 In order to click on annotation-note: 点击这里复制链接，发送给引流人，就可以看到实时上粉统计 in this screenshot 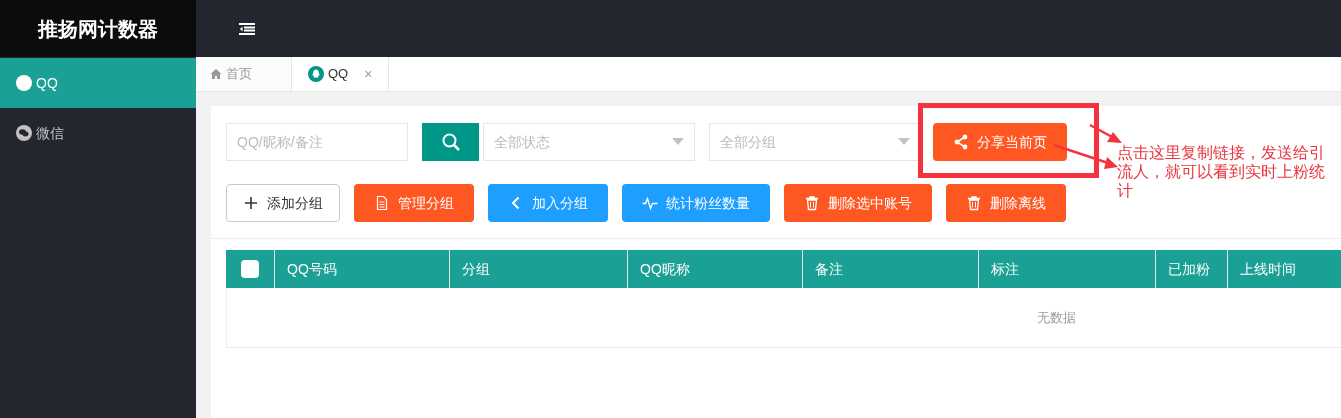, I will do `click(1221, 171)`.